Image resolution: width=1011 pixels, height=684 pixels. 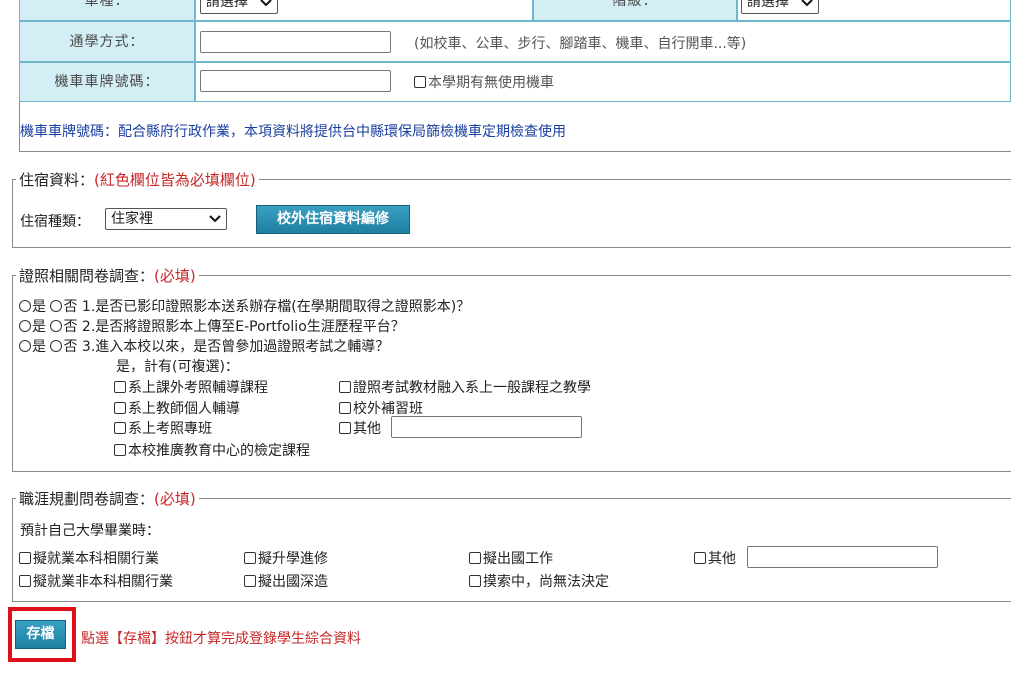 I want to click on q2-no-label: 否, so click(x=70, y=327).